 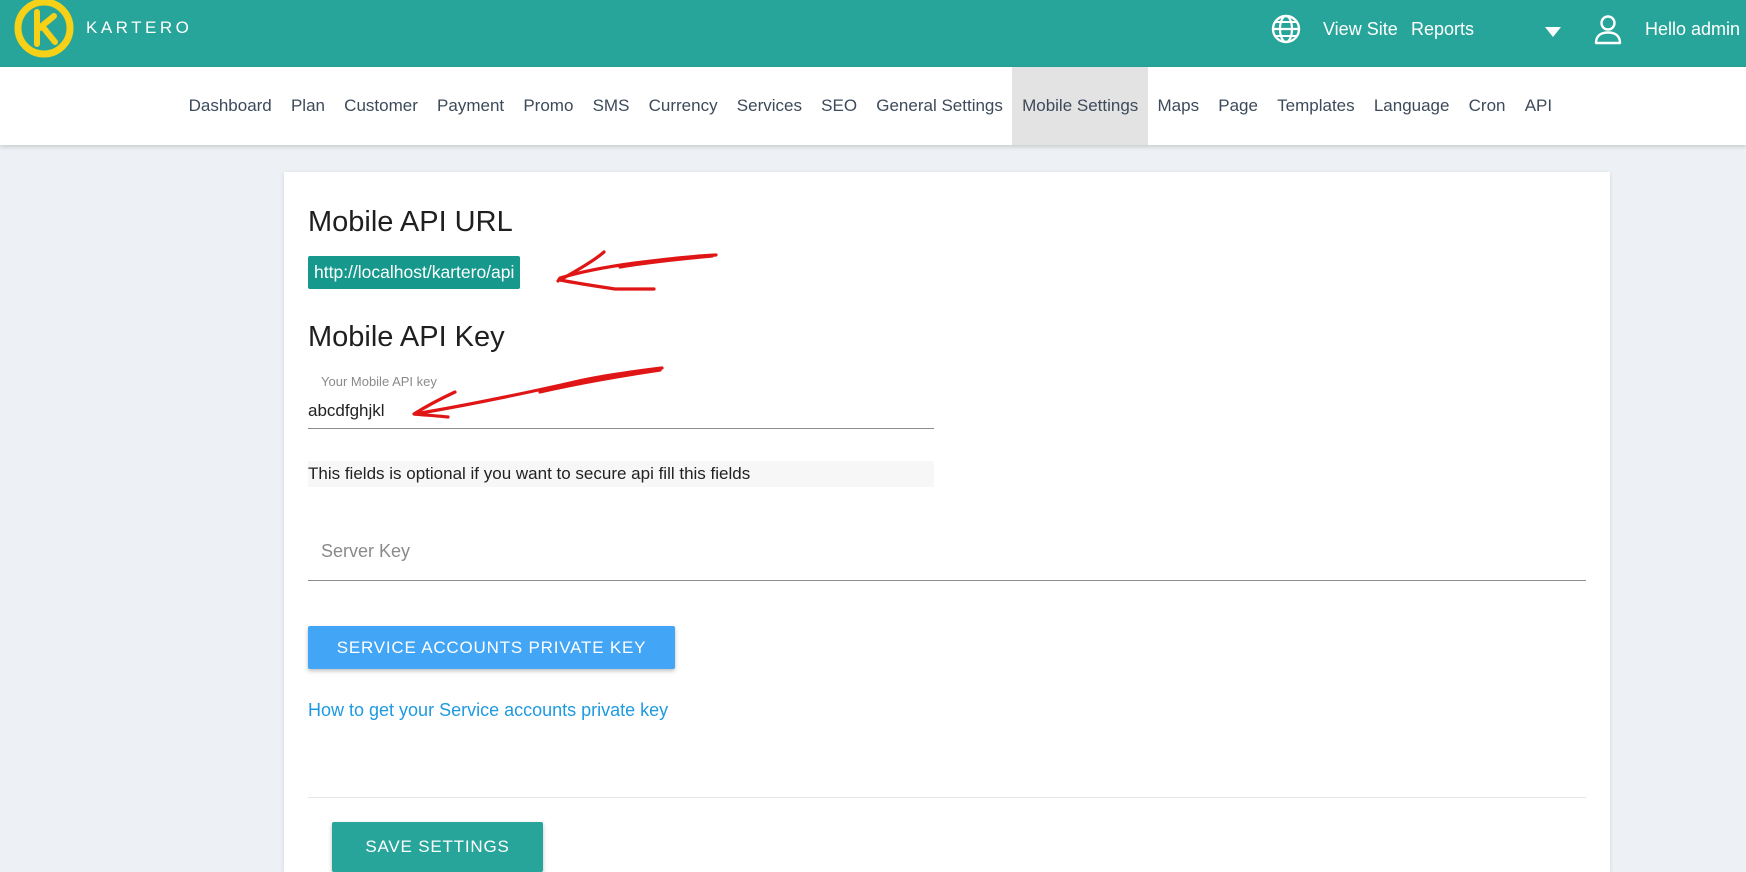 I want to click on user-greeting: Hello admin, so click(x=1692, y=29).